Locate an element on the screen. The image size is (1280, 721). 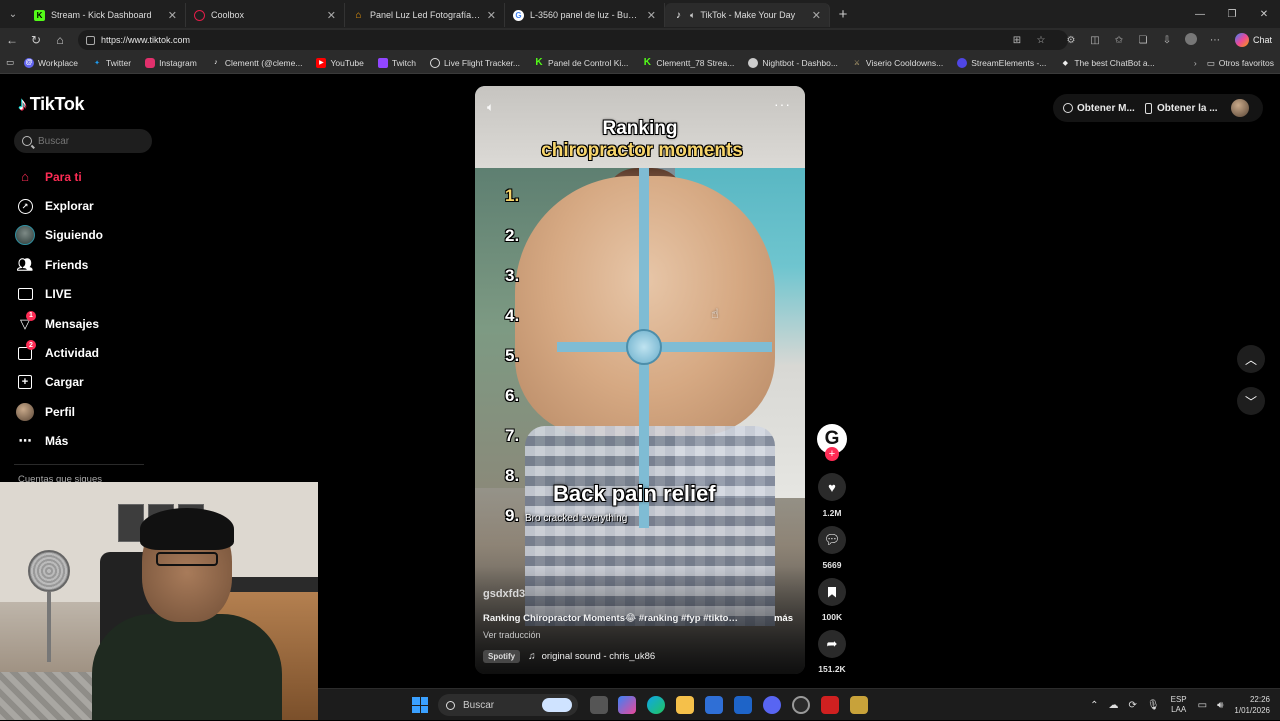
like-button: ♥ is located at coordinates (832, 487).